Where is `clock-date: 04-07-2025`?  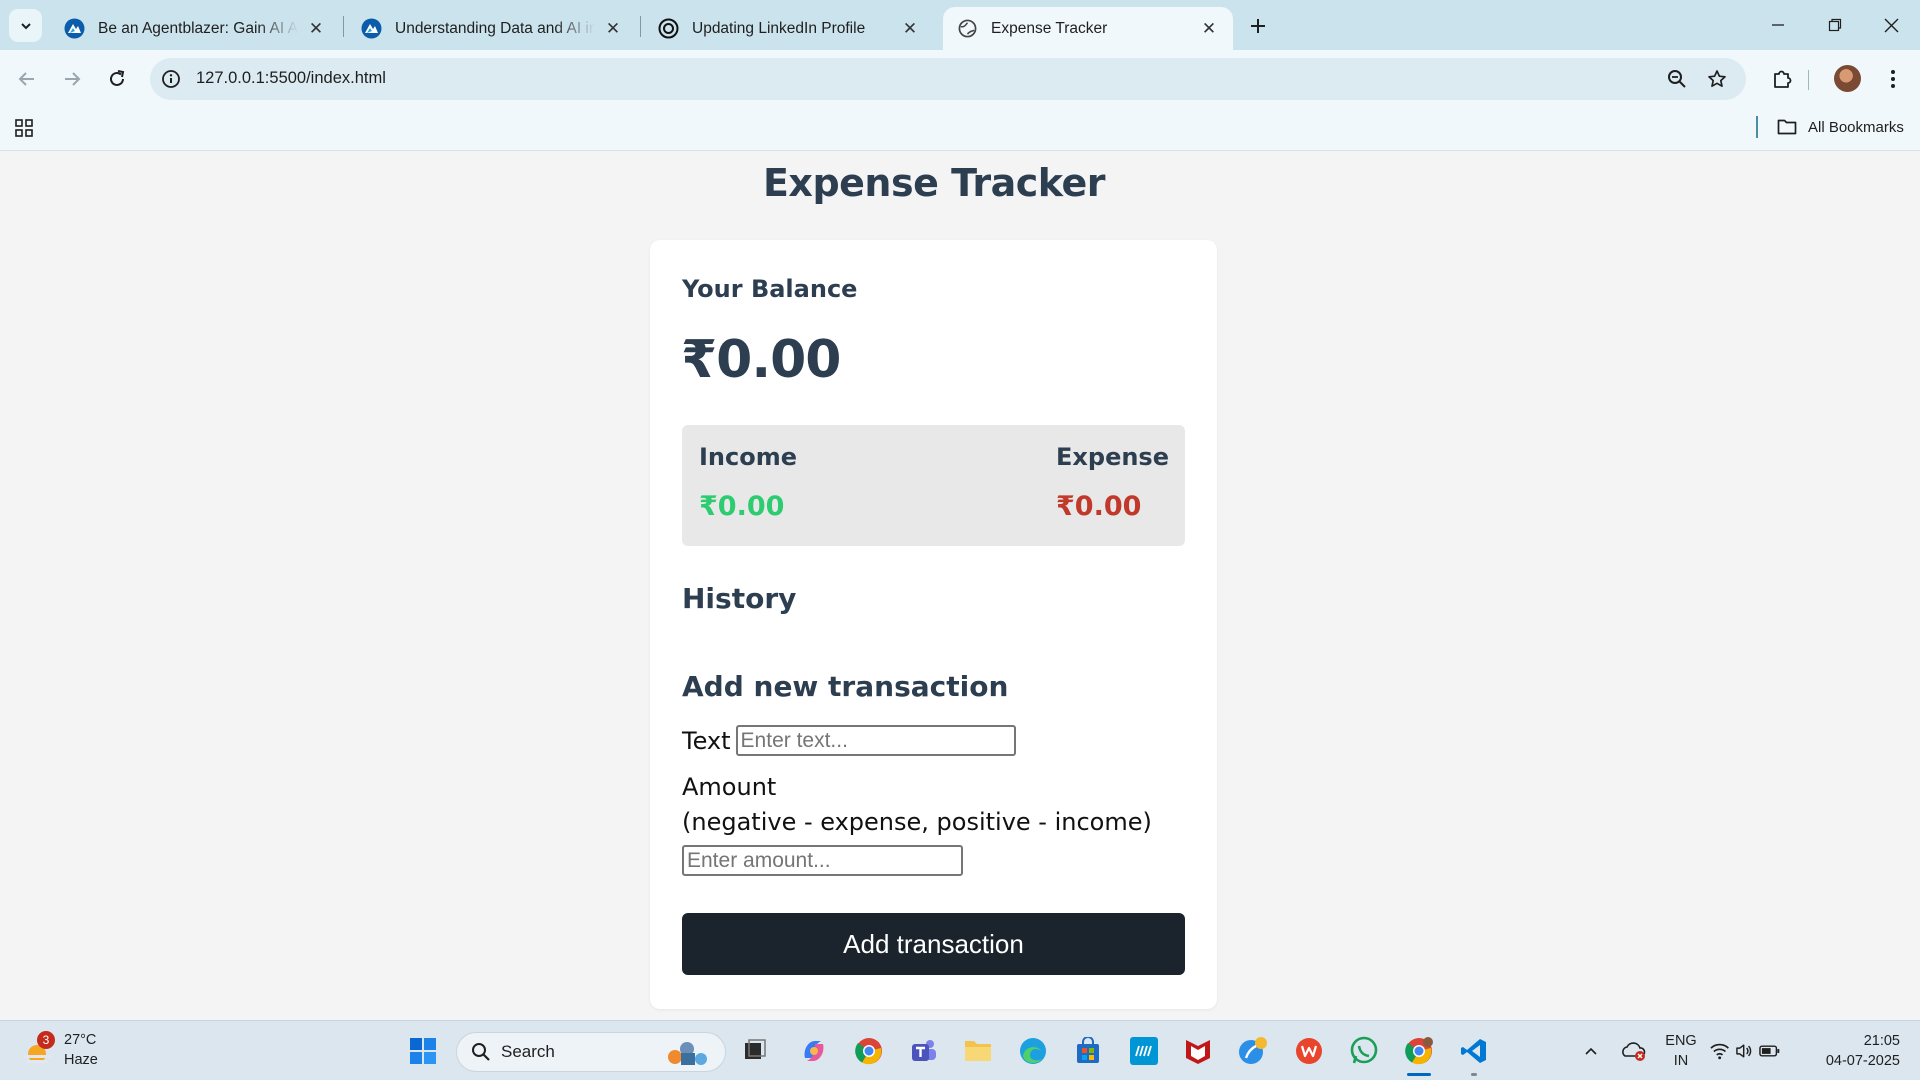 clock-date: 04-07-2025 is located at coordinates (1862, 1061).